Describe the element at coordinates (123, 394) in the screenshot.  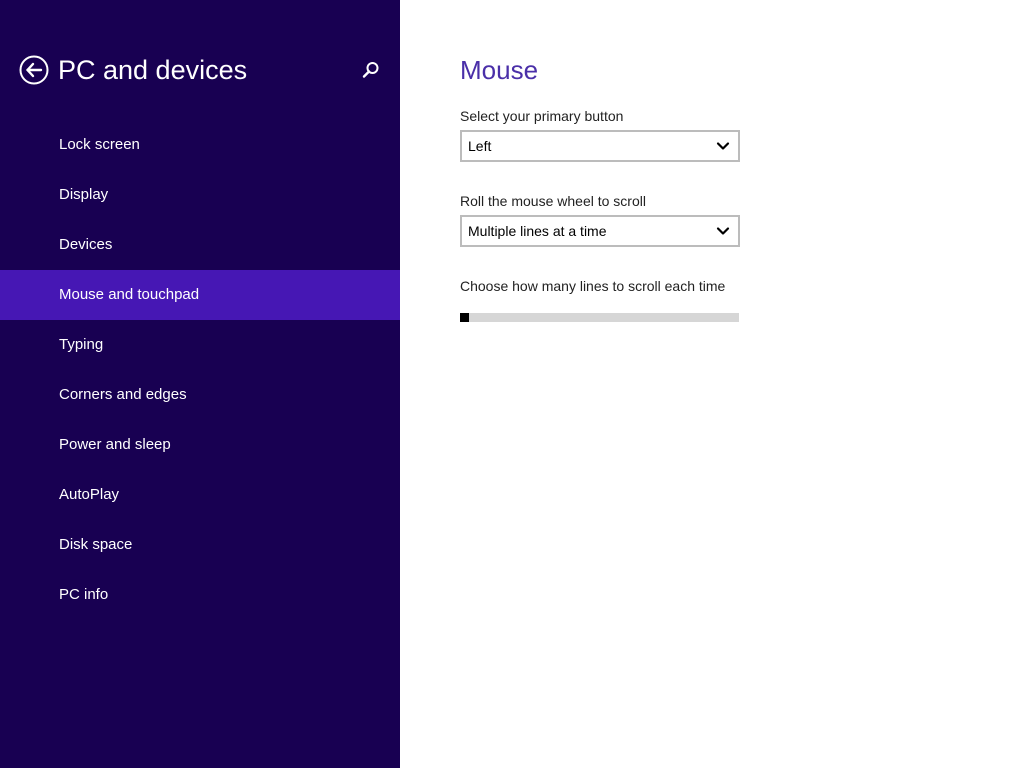
I see `sidebar-item-label: Corners and edges` at that location.